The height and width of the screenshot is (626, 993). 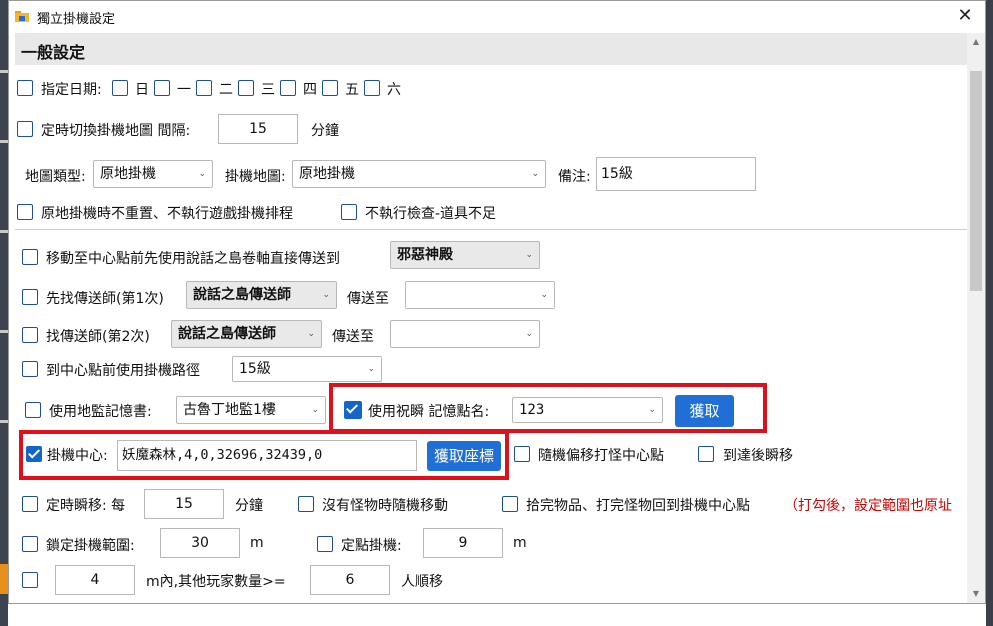 What do you see at coordinates (34, 454) in the screenshot?
I see `center-checkbox` at bounding box center [34, 454].